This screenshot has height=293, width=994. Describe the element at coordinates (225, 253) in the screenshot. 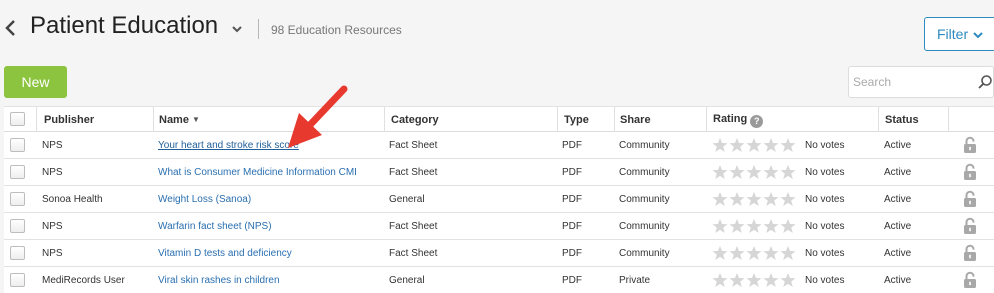

I see `resource-name-link: Vitamin D tests and deficiency` at that location.